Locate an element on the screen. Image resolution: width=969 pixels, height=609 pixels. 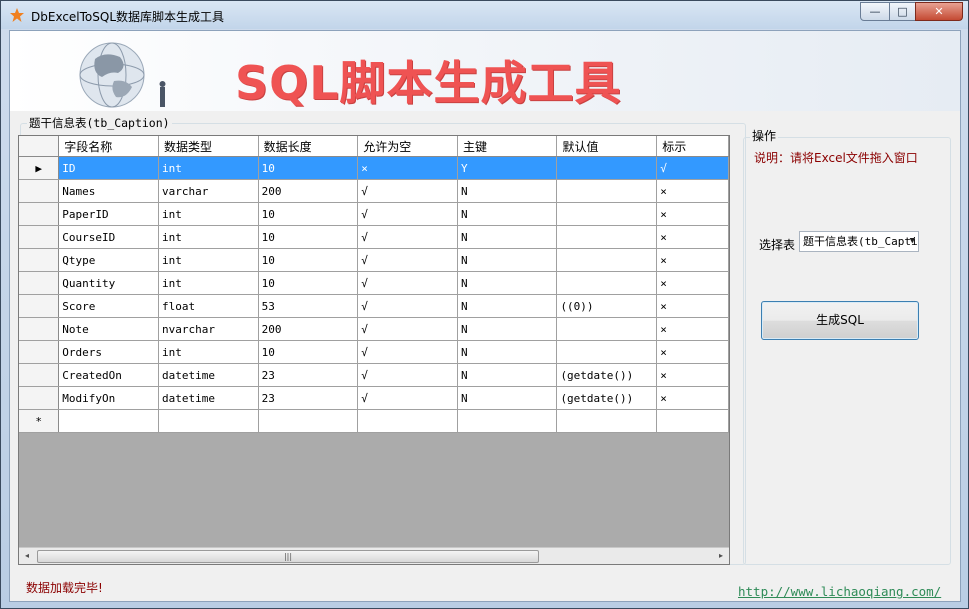
table-cell: ModifyOn is located at coordinates (108, 398).